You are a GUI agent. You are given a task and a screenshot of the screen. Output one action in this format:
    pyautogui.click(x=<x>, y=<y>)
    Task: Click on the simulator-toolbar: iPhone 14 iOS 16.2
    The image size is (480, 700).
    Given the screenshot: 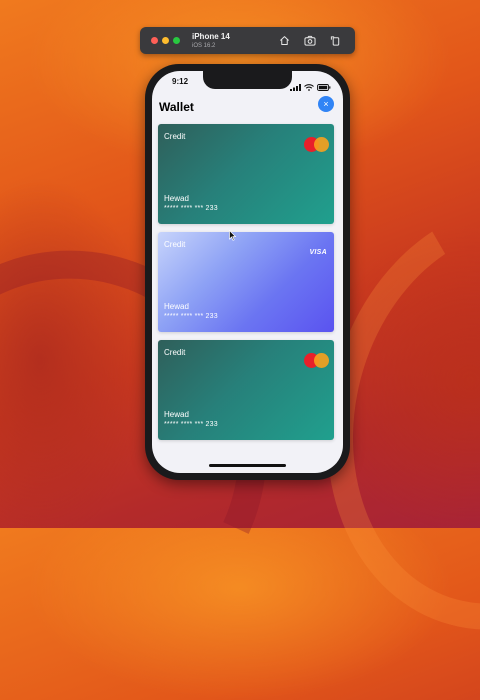 What is the action you would take?
    pyautogui.click(x=247, y=40)
    